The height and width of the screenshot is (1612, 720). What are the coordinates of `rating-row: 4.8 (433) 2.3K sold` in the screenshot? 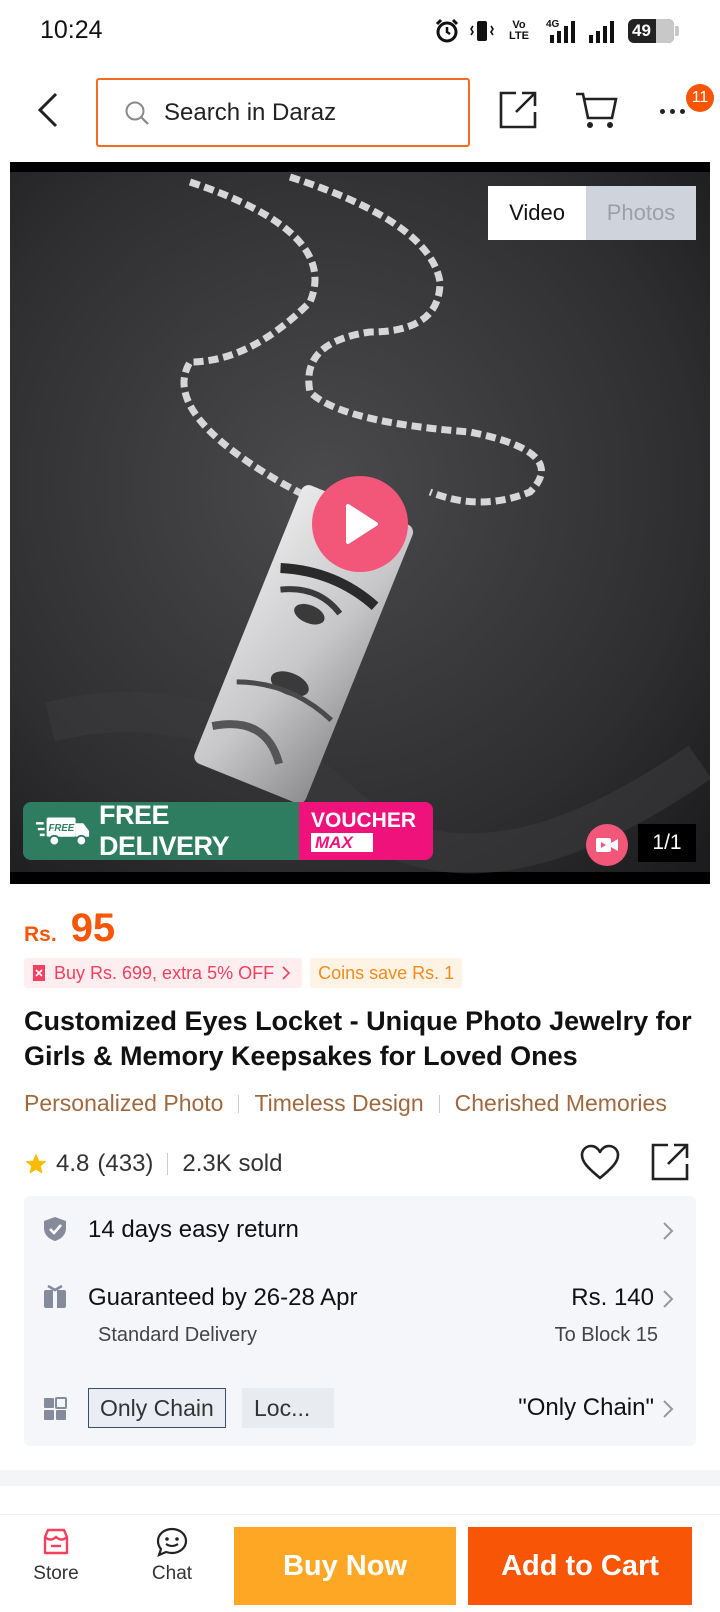 It's located at (364, 1163).